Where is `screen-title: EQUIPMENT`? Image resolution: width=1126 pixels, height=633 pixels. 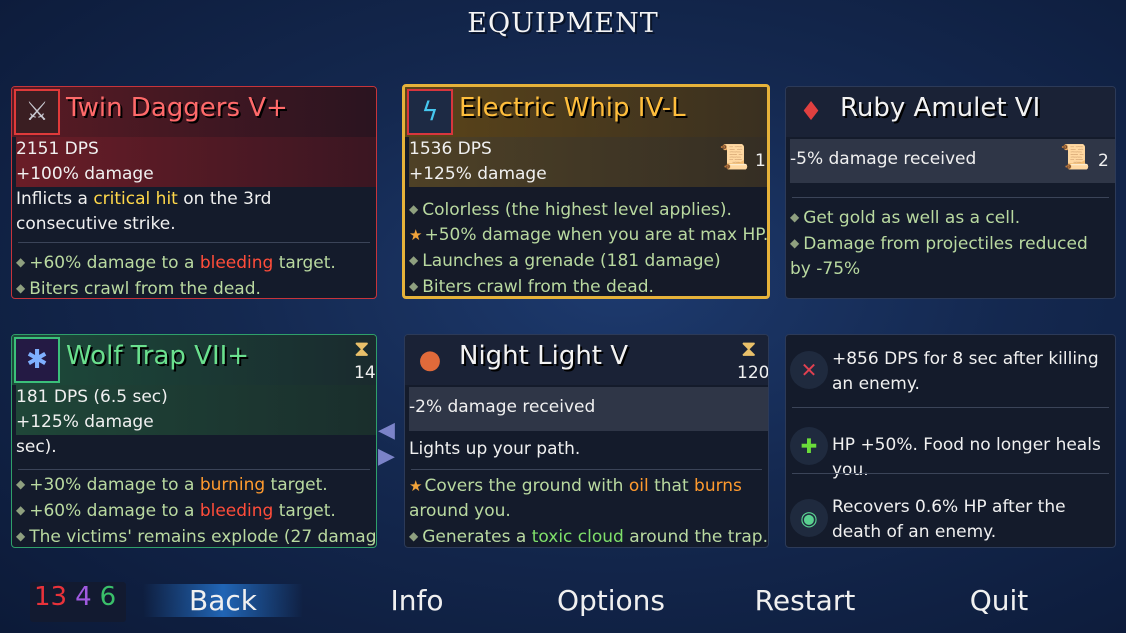
screen-title: EQUIPMENT is located at coordinates (563, 23).